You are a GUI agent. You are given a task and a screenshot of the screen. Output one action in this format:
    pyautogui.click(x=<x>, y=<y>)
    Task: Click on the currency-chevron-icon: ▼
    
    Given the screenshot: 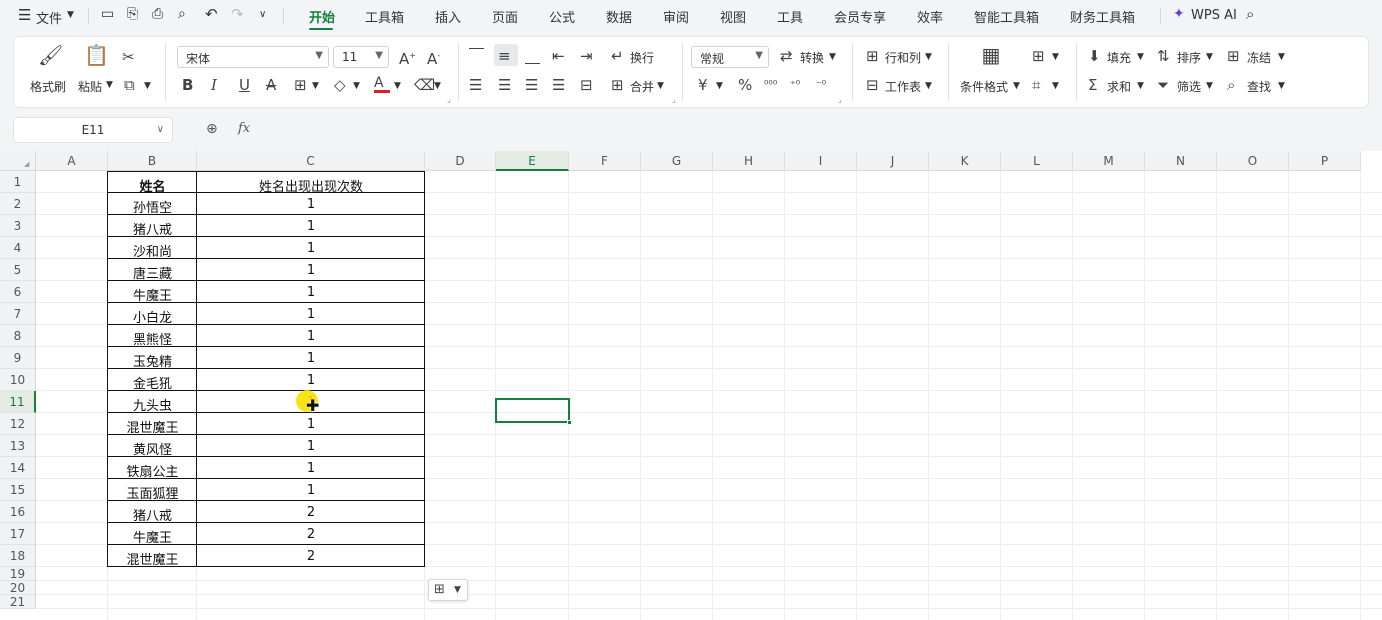 What is the action you would take?
    pyautogui.click(x=719, y=86)
    